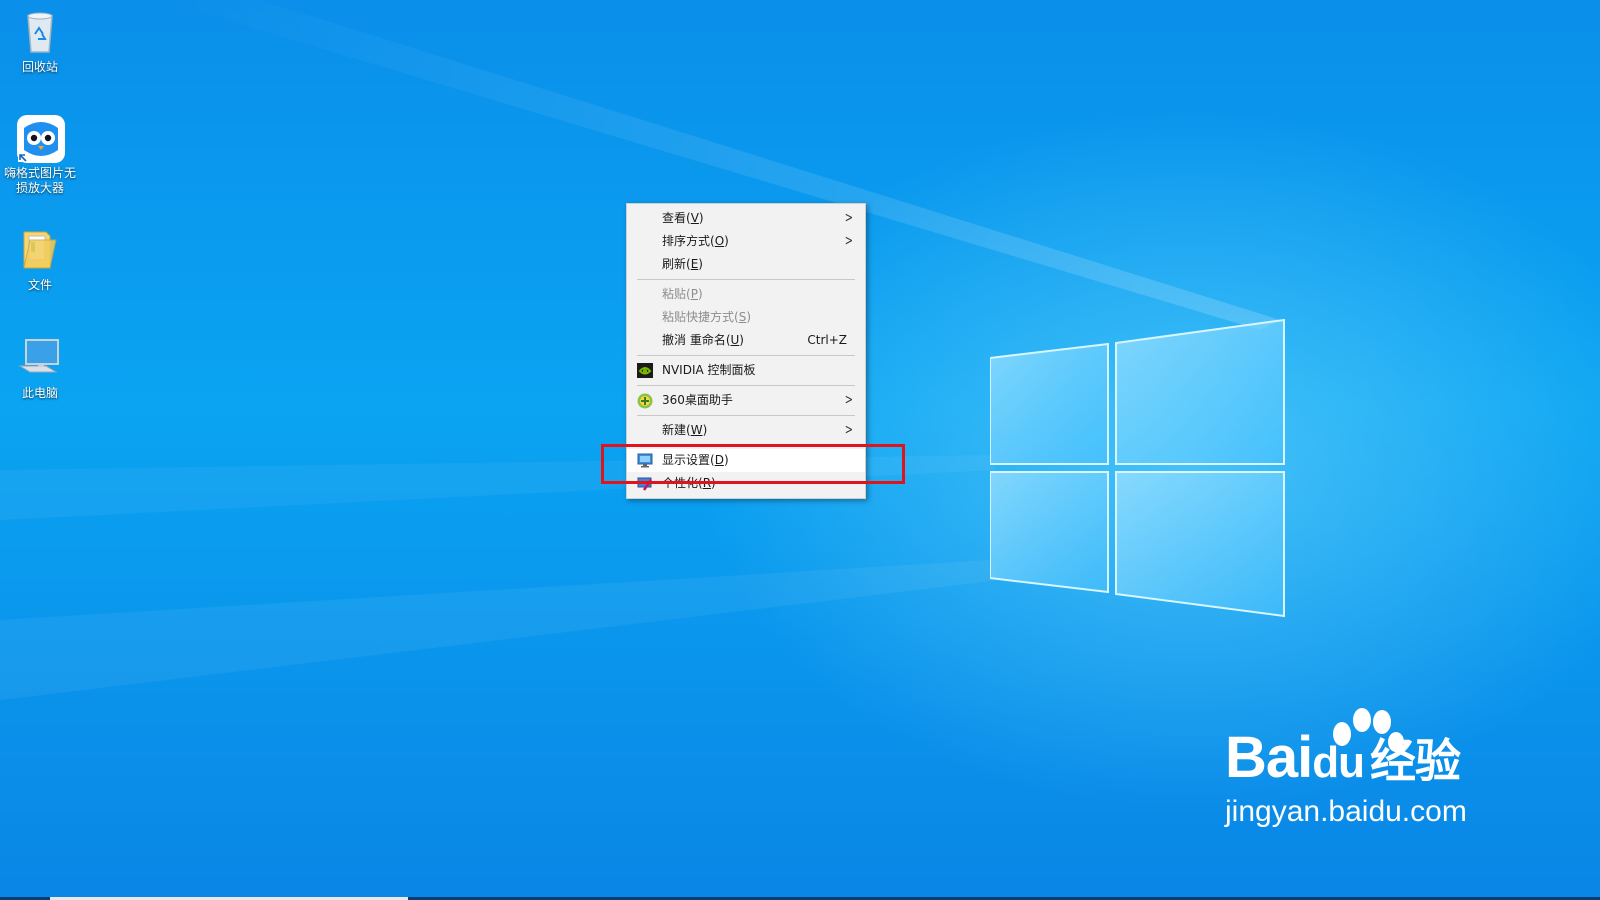 This screenshot has width=1600, height=900. I want to click on menu-item-sort-by: 排序方式(O) >, so click(746, 241).